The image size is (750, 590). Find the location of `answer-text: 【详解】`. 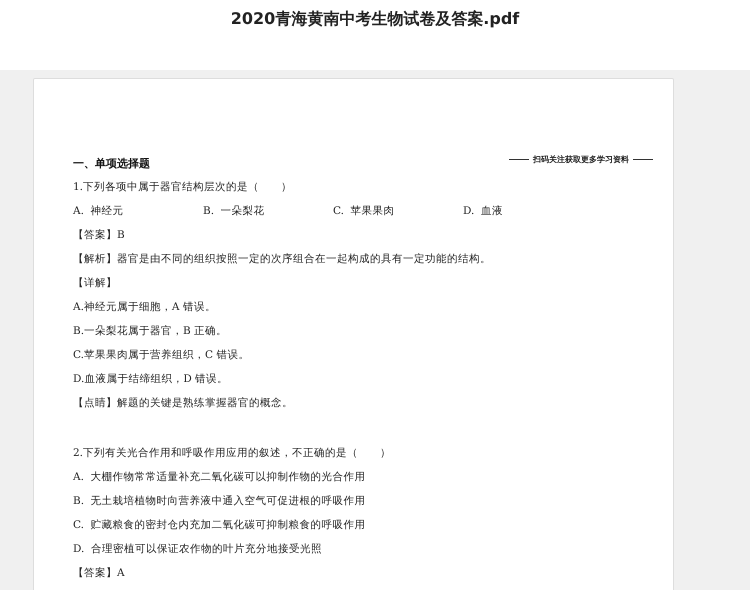

answer-text: 【详解】 is located at coordinates (95, 283).